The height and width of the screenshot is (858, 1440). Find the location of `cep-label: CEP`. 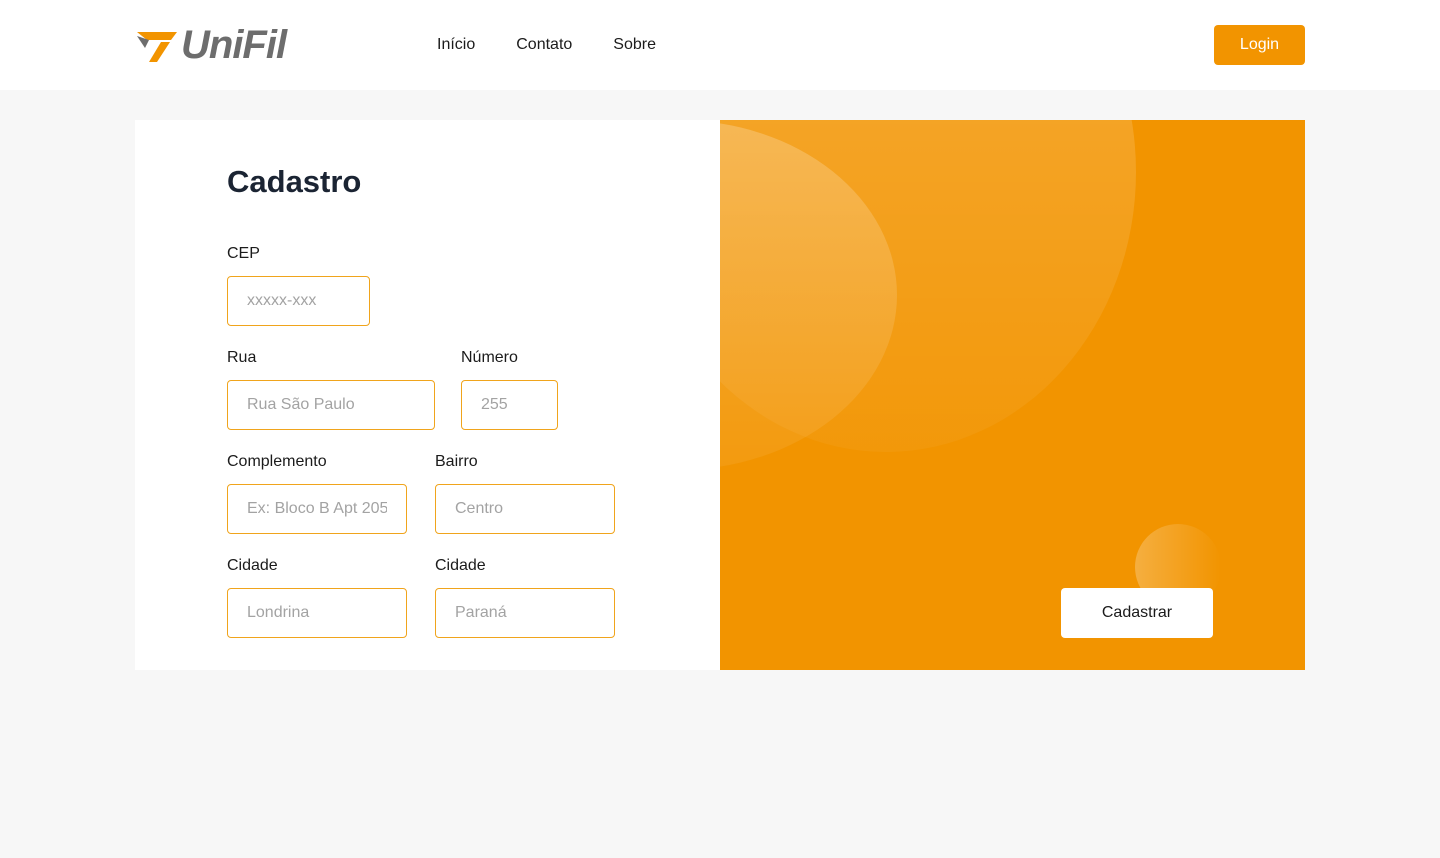

cep-label: CEP is located at coordinates (243, 253).